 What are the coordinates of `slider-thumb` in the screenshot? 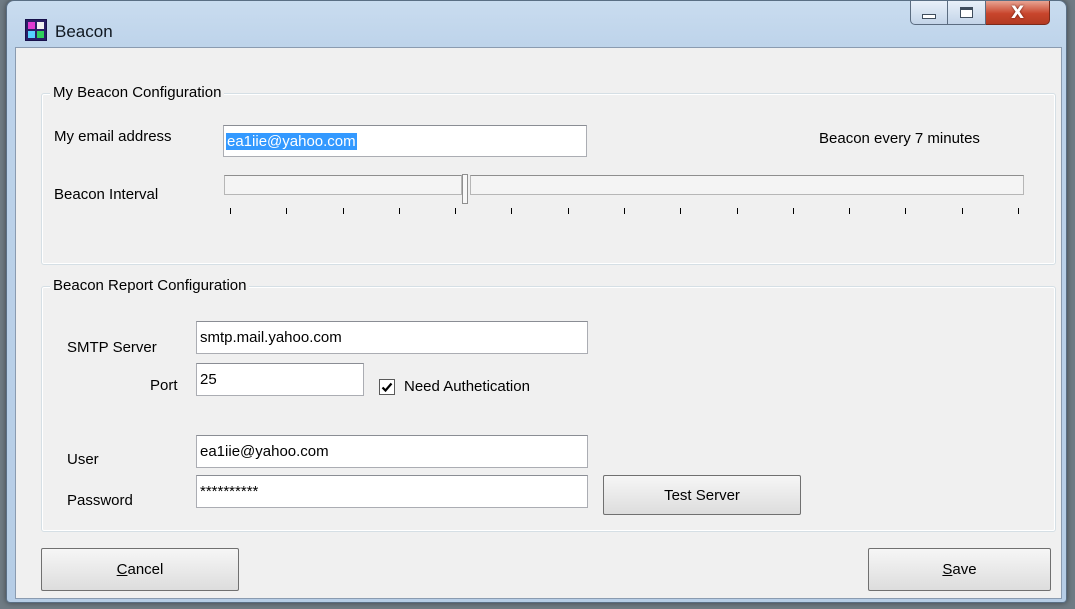 It's located at (465, 189).